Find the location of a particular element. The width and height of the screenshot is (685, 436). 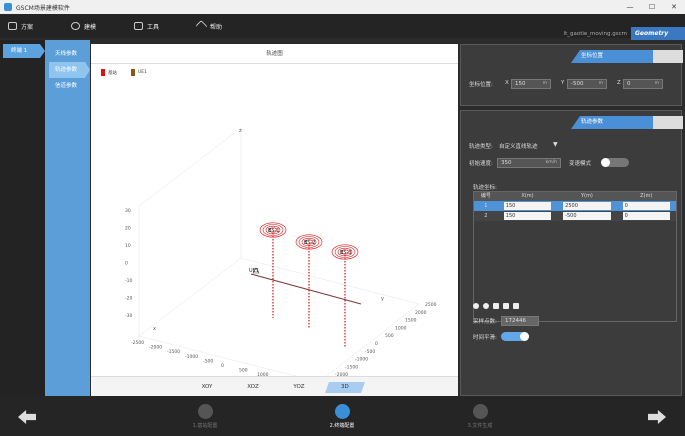

x-tick-label: -1000 is located at coordinates (191, 357).